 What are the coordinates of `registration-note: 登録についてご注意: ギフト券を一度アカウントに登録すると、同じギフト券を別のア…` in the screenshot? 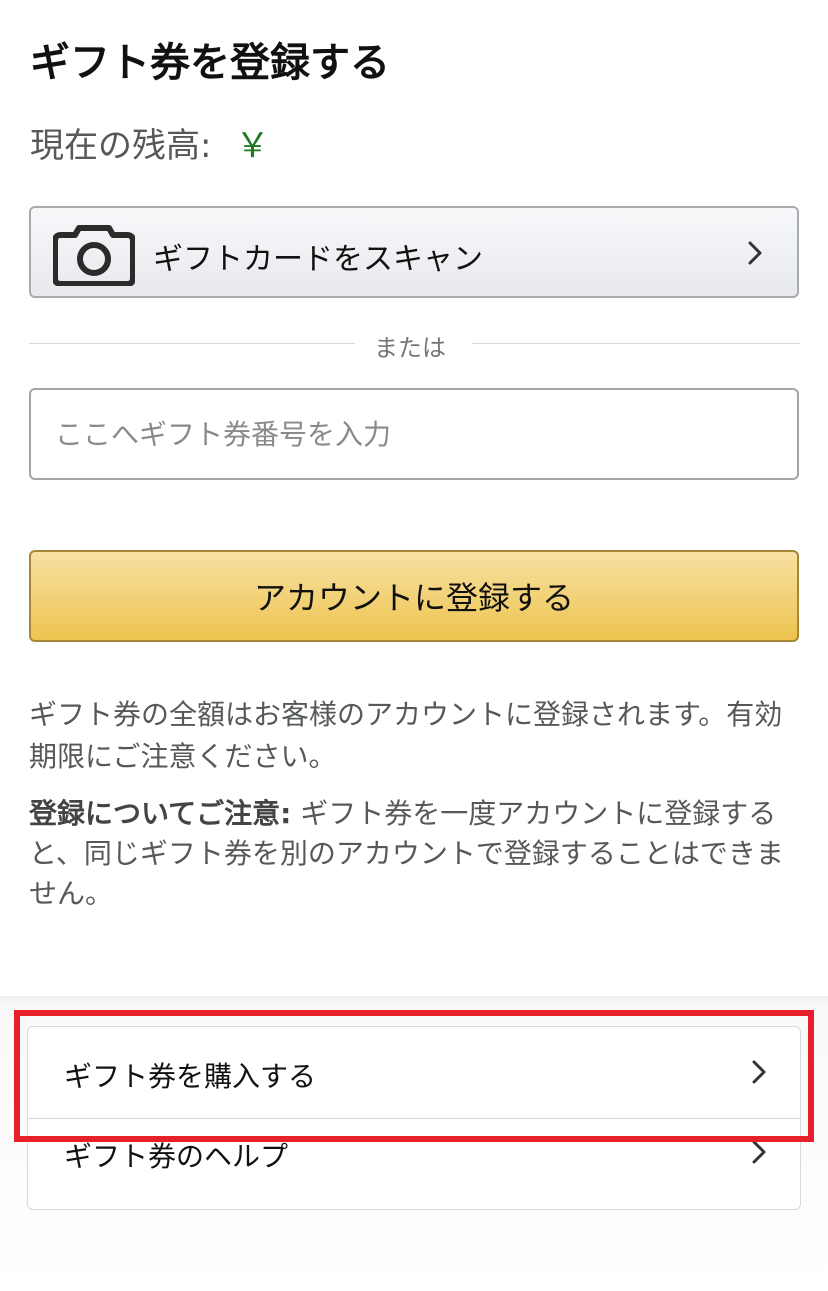 It's located at (416, 854).